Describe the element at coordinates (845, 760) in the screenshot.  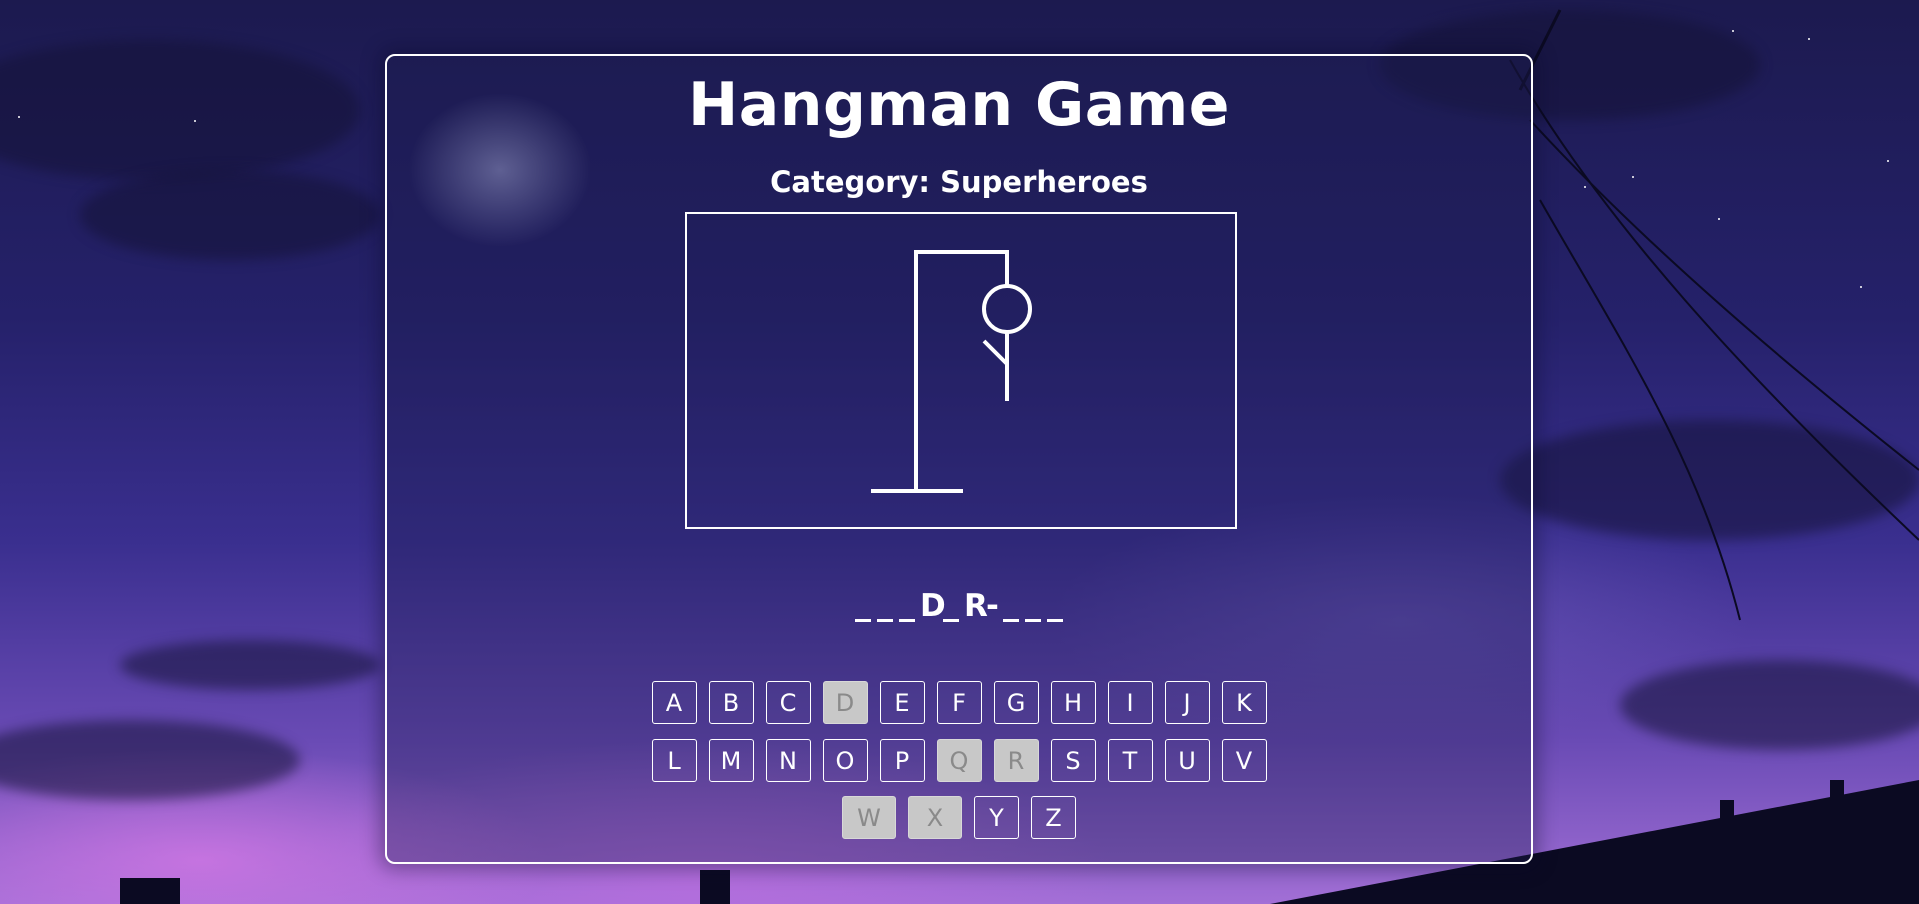
I see `key-o: O` at that location.